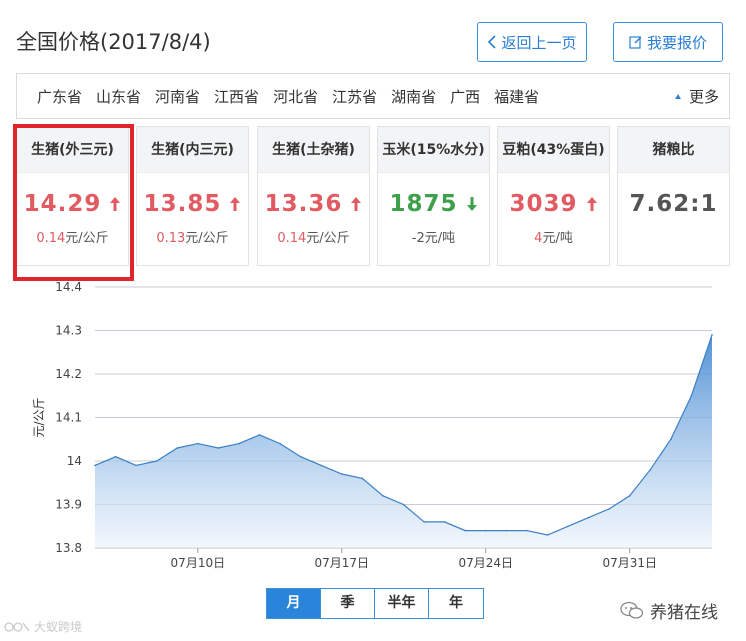 The width and height of the screenshot is (746, 641). Describe the element at coordinates (17, 626) in the screenshot. I see `ant-logo-icon` at that location.